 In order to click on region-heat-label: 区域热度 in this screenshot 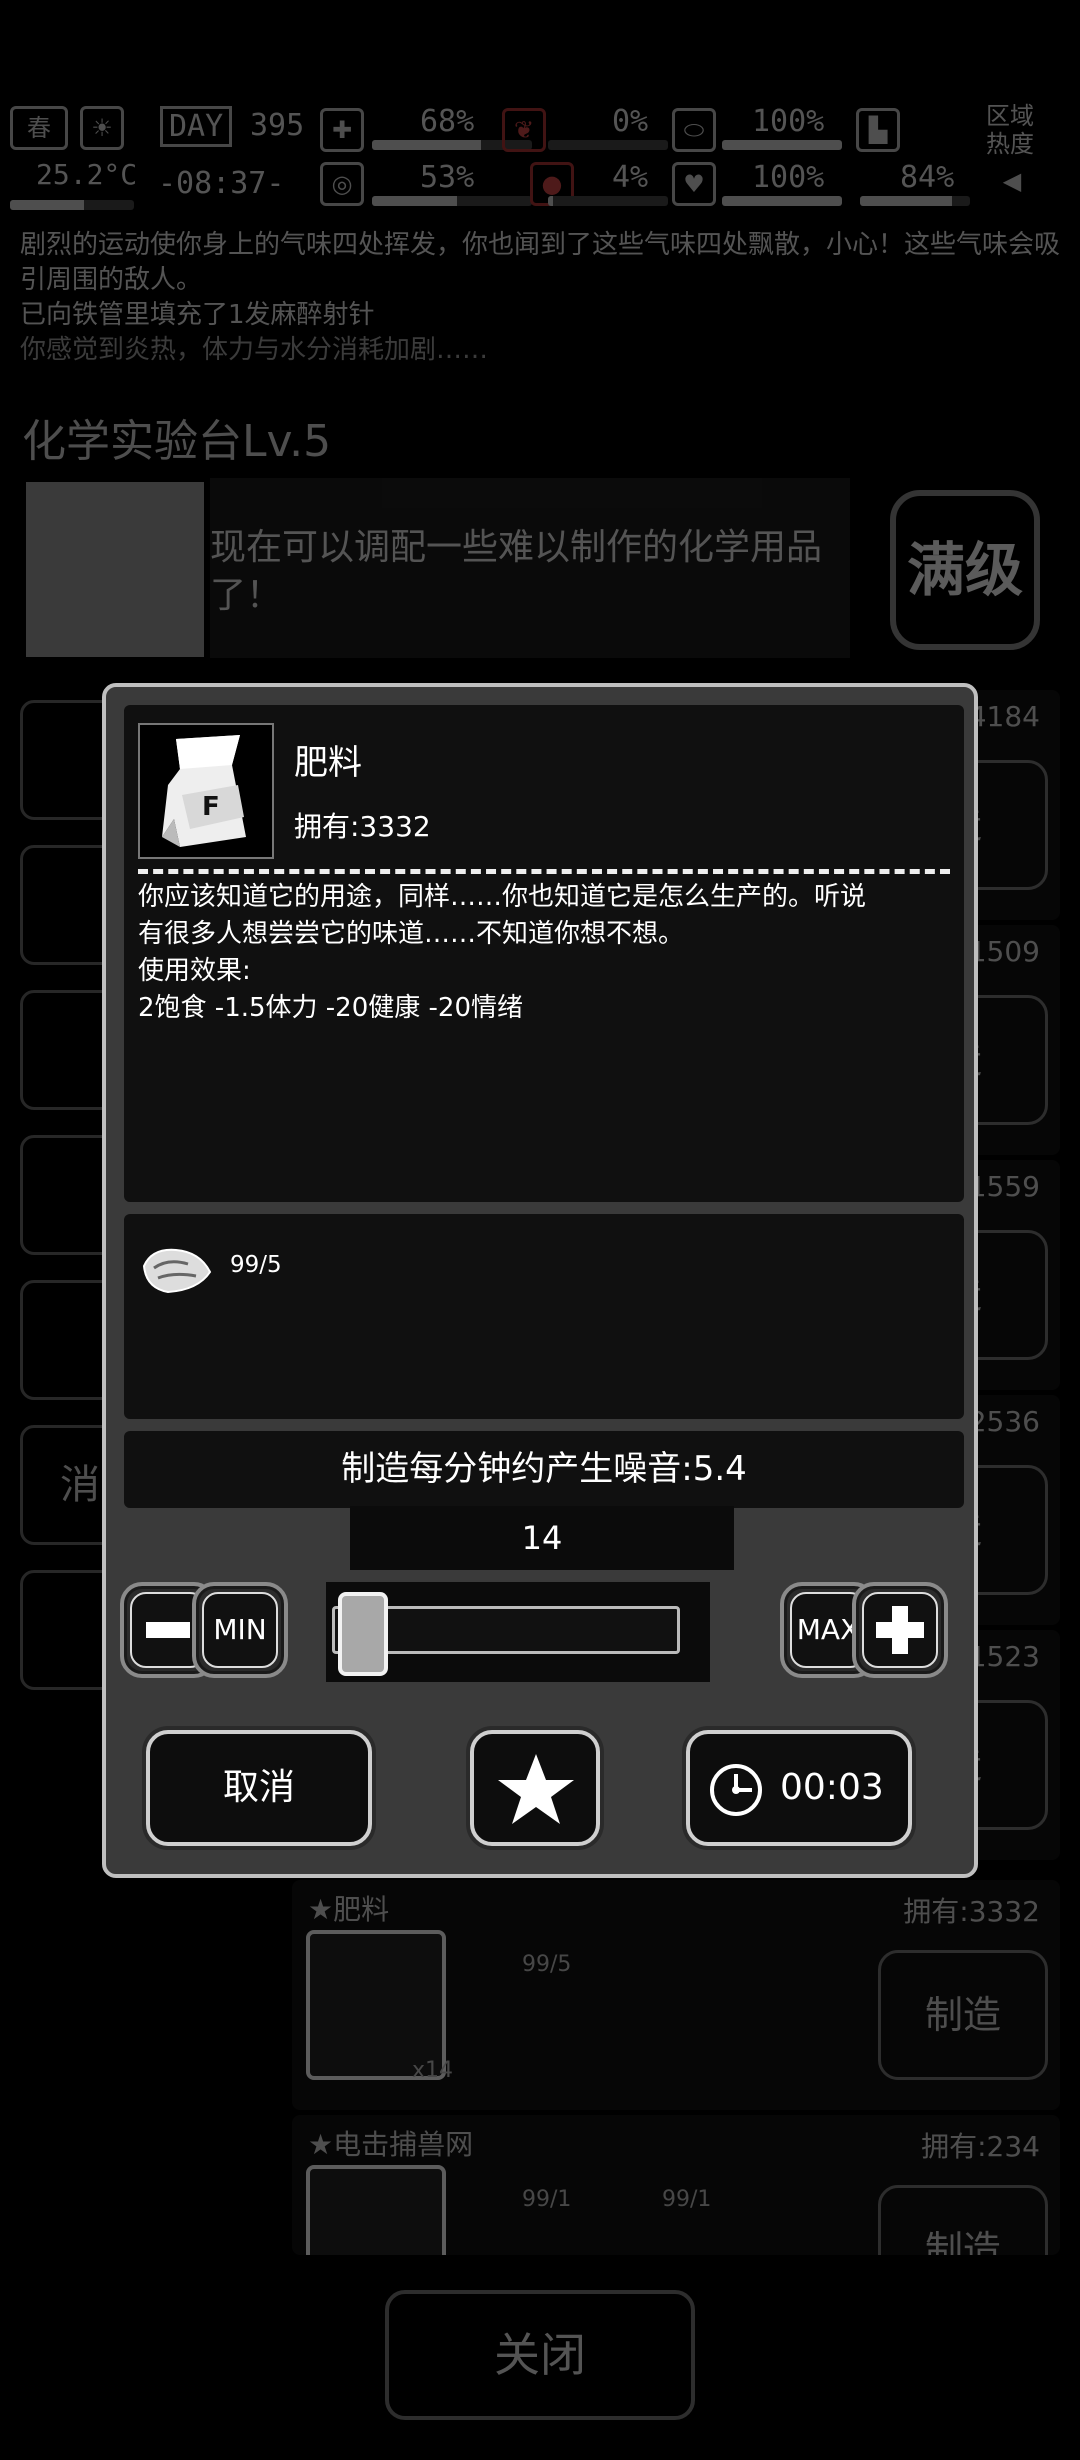, I will do `click(1010, 130)`.